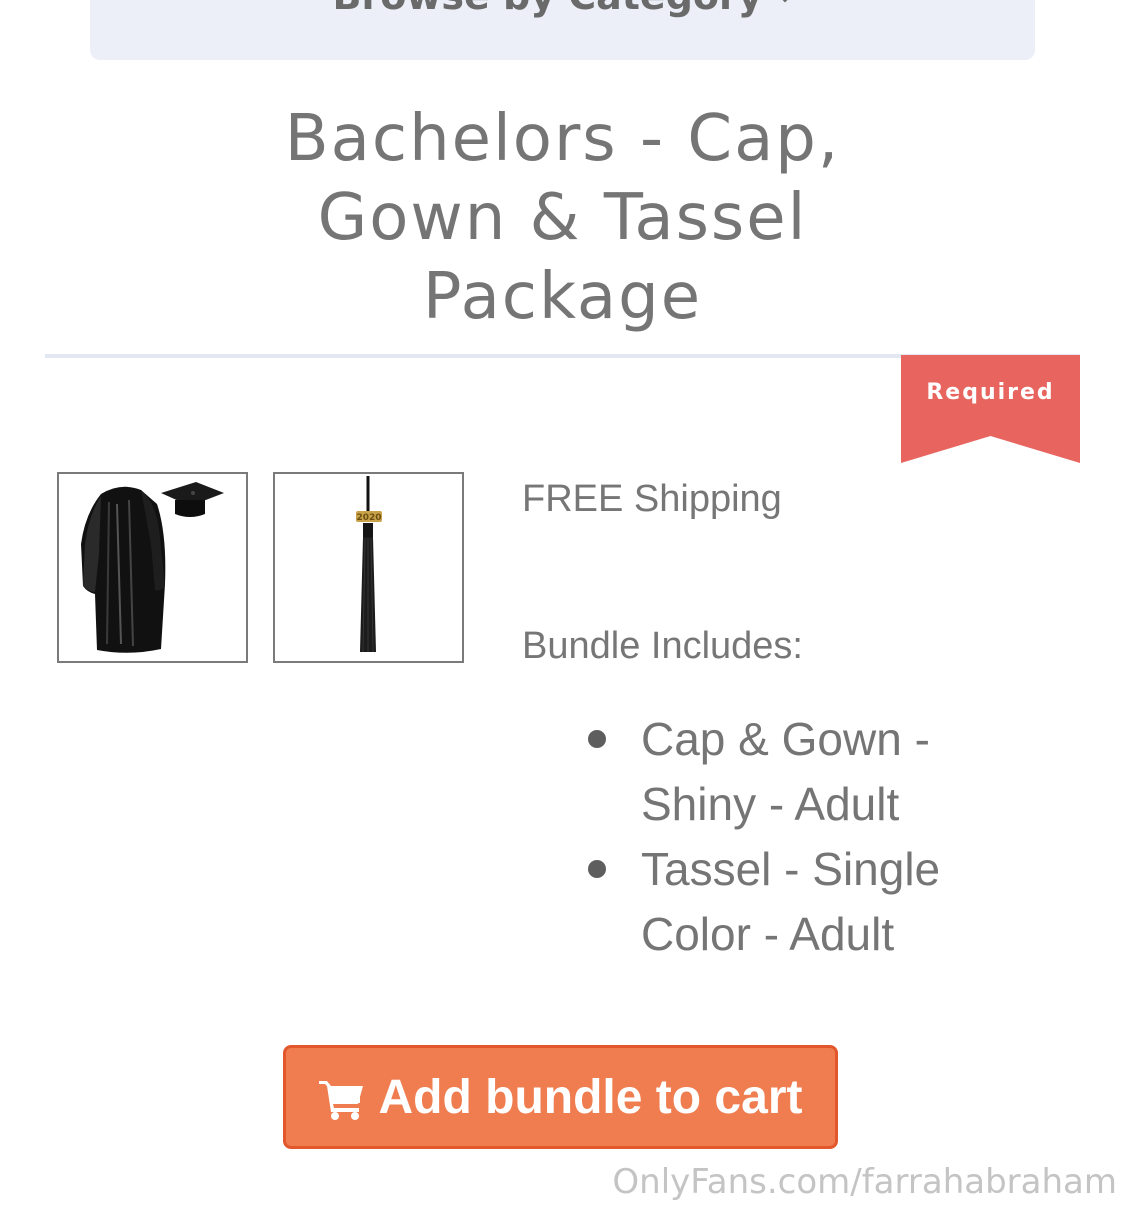  What do you see at coordinates (562, 218) in the screenshot?
I see `product-title: Bachelors - Cap, Gown & Tassel Package` at bounding box center [562, 218].